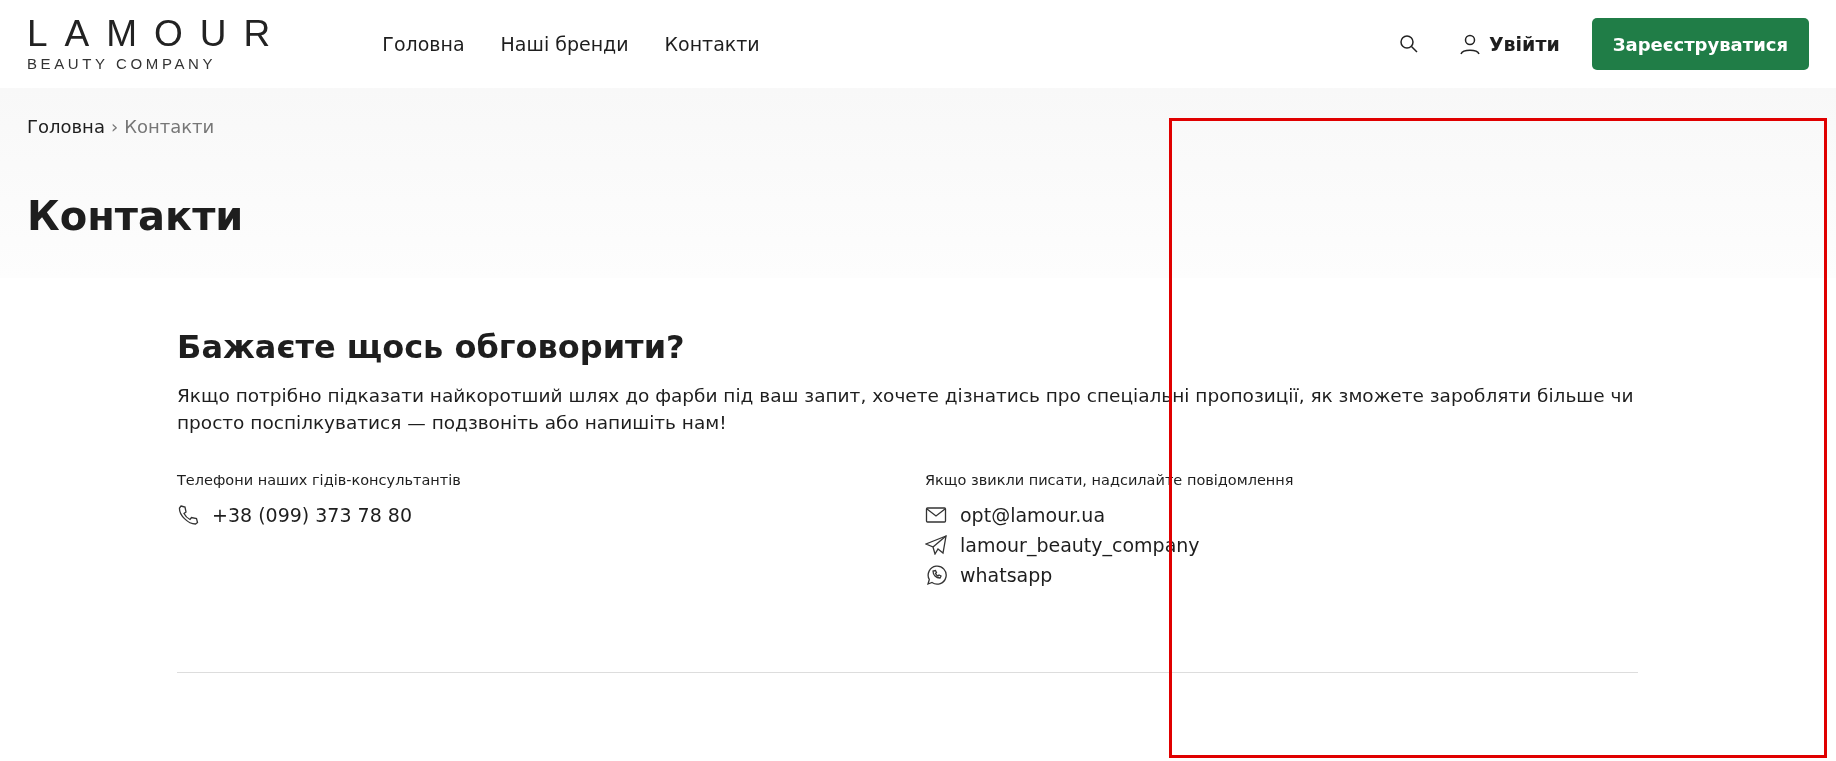  I want to click on user-icon, so click(1469, 44).